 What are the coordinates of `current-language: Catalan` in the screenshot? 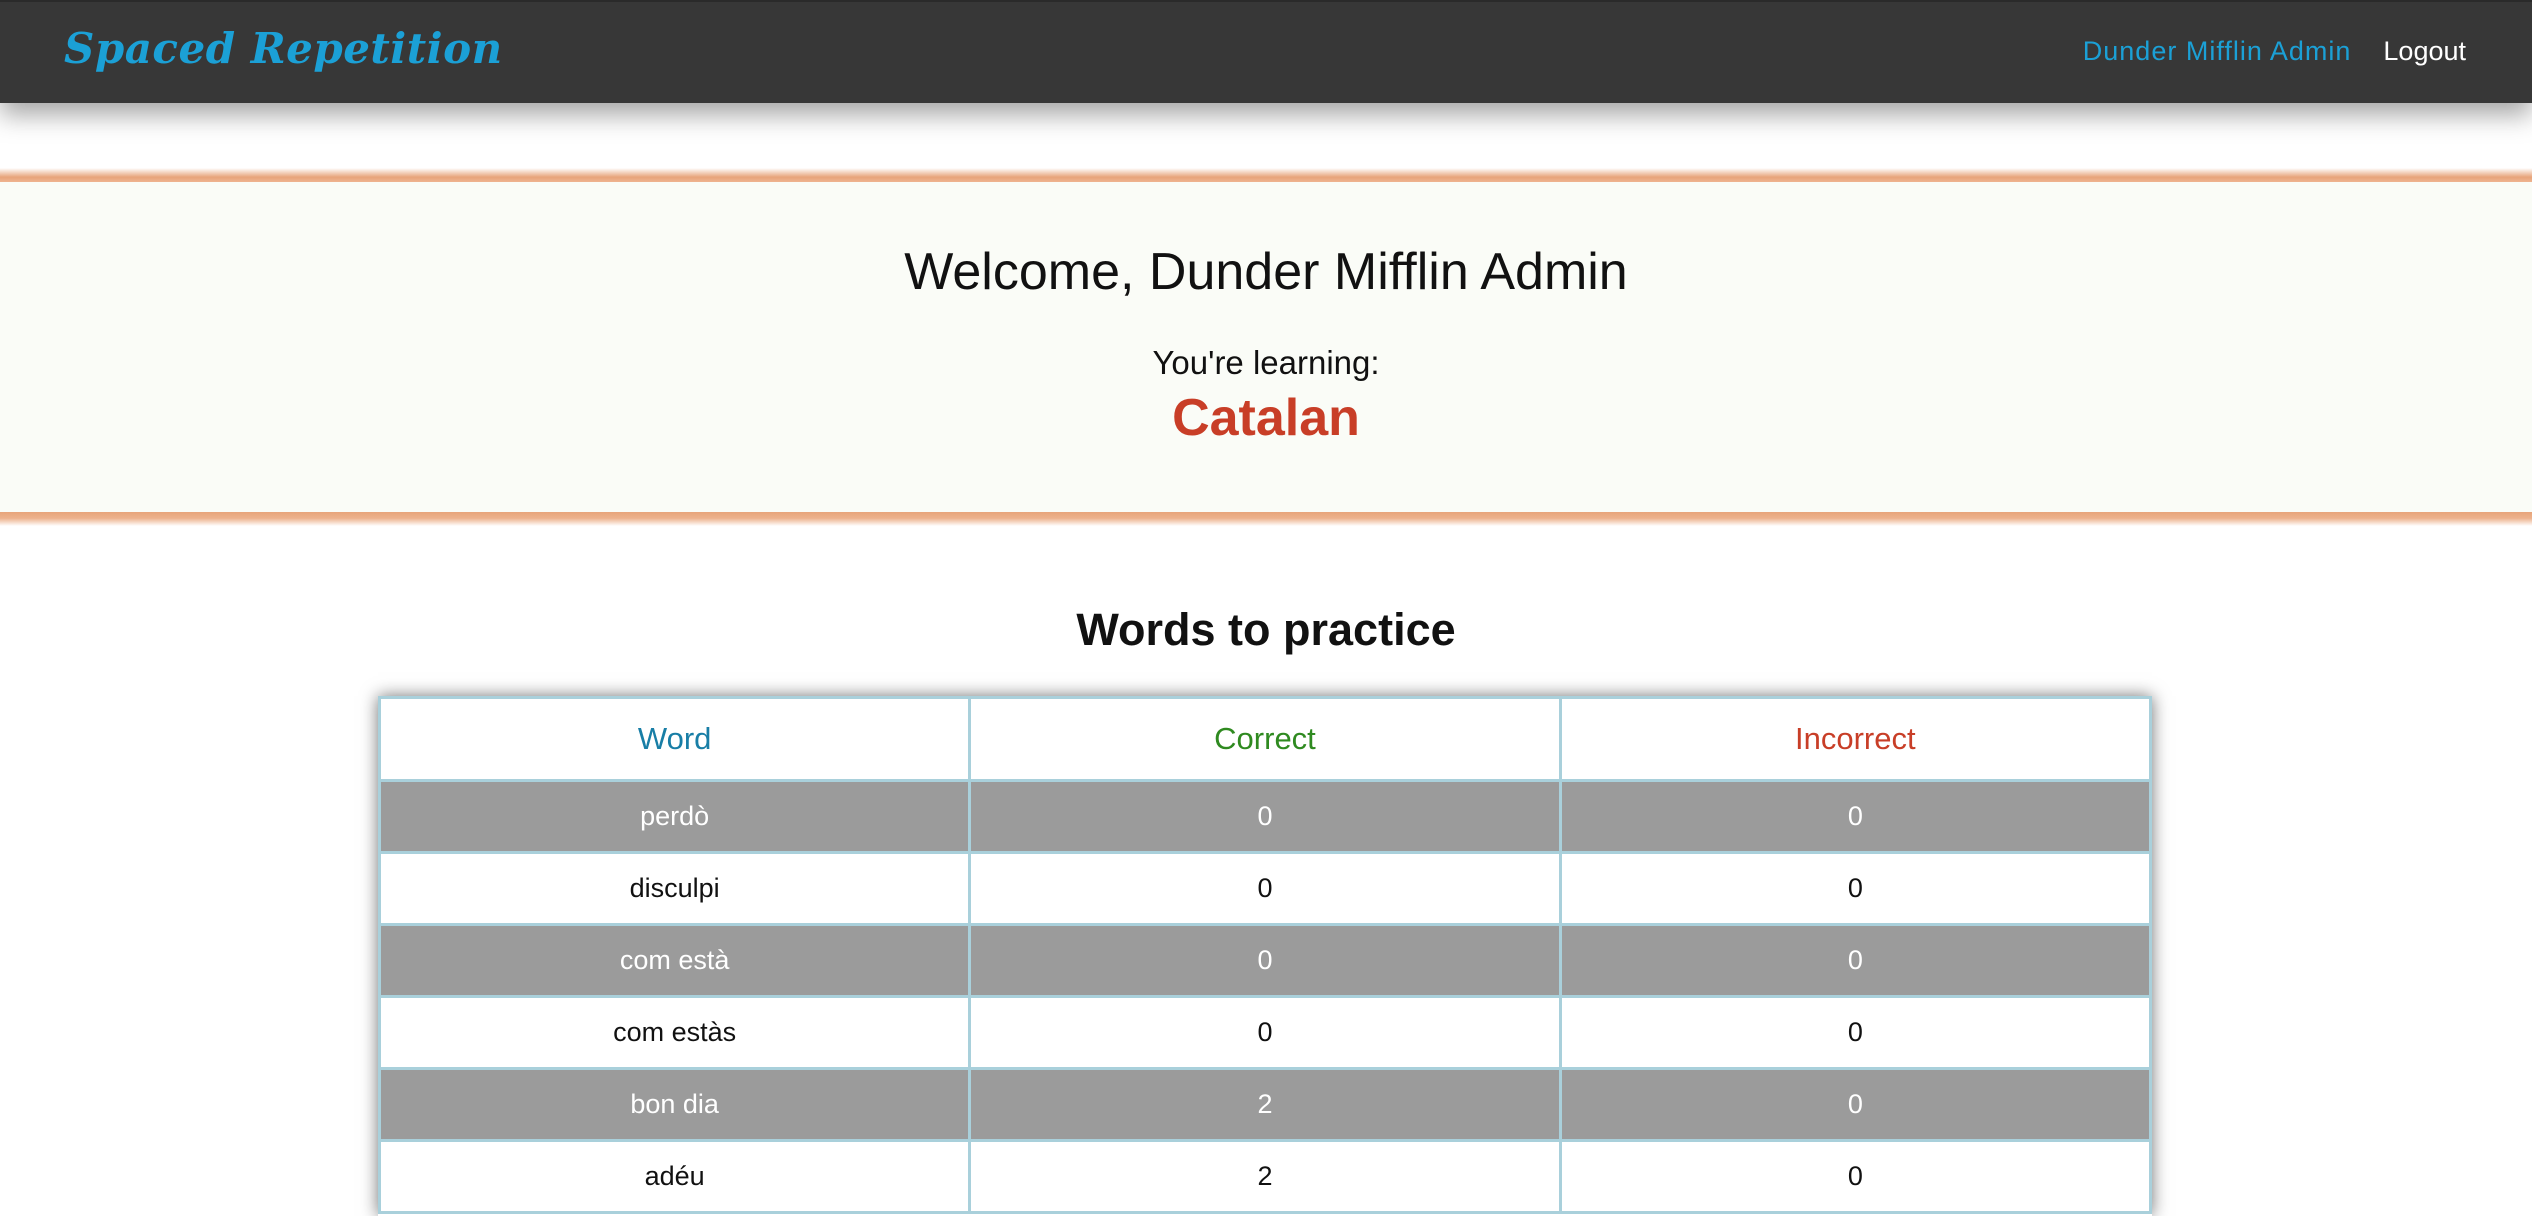 It's located at (1266, 418).